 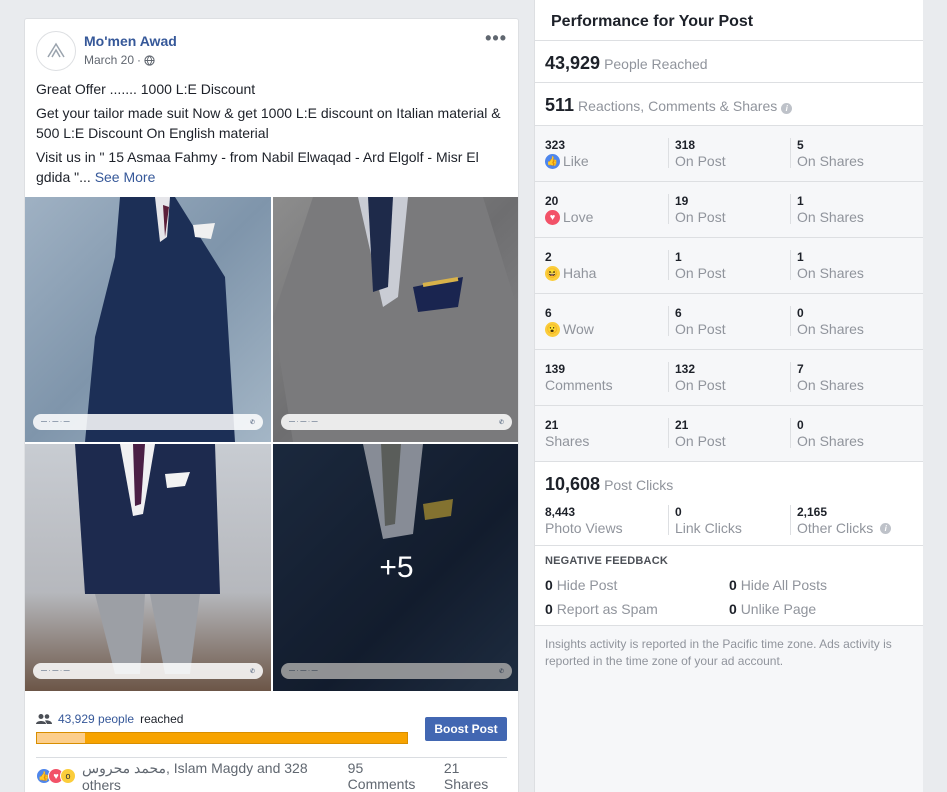 I want to click on reaction-label-row: 😆 Haha, so click(x=570, y=273).